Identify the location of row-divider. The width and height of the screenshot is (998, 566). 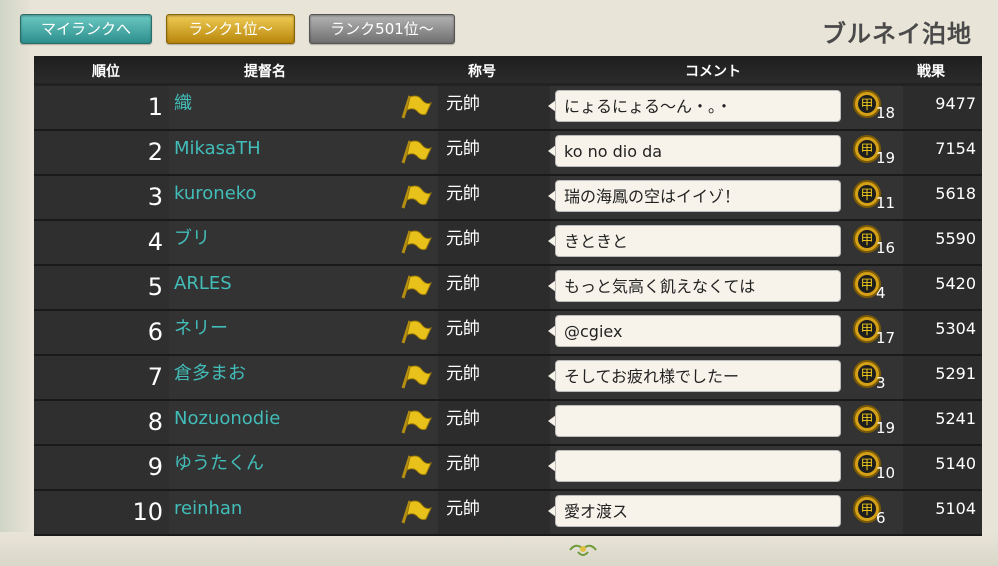
(508, 535).